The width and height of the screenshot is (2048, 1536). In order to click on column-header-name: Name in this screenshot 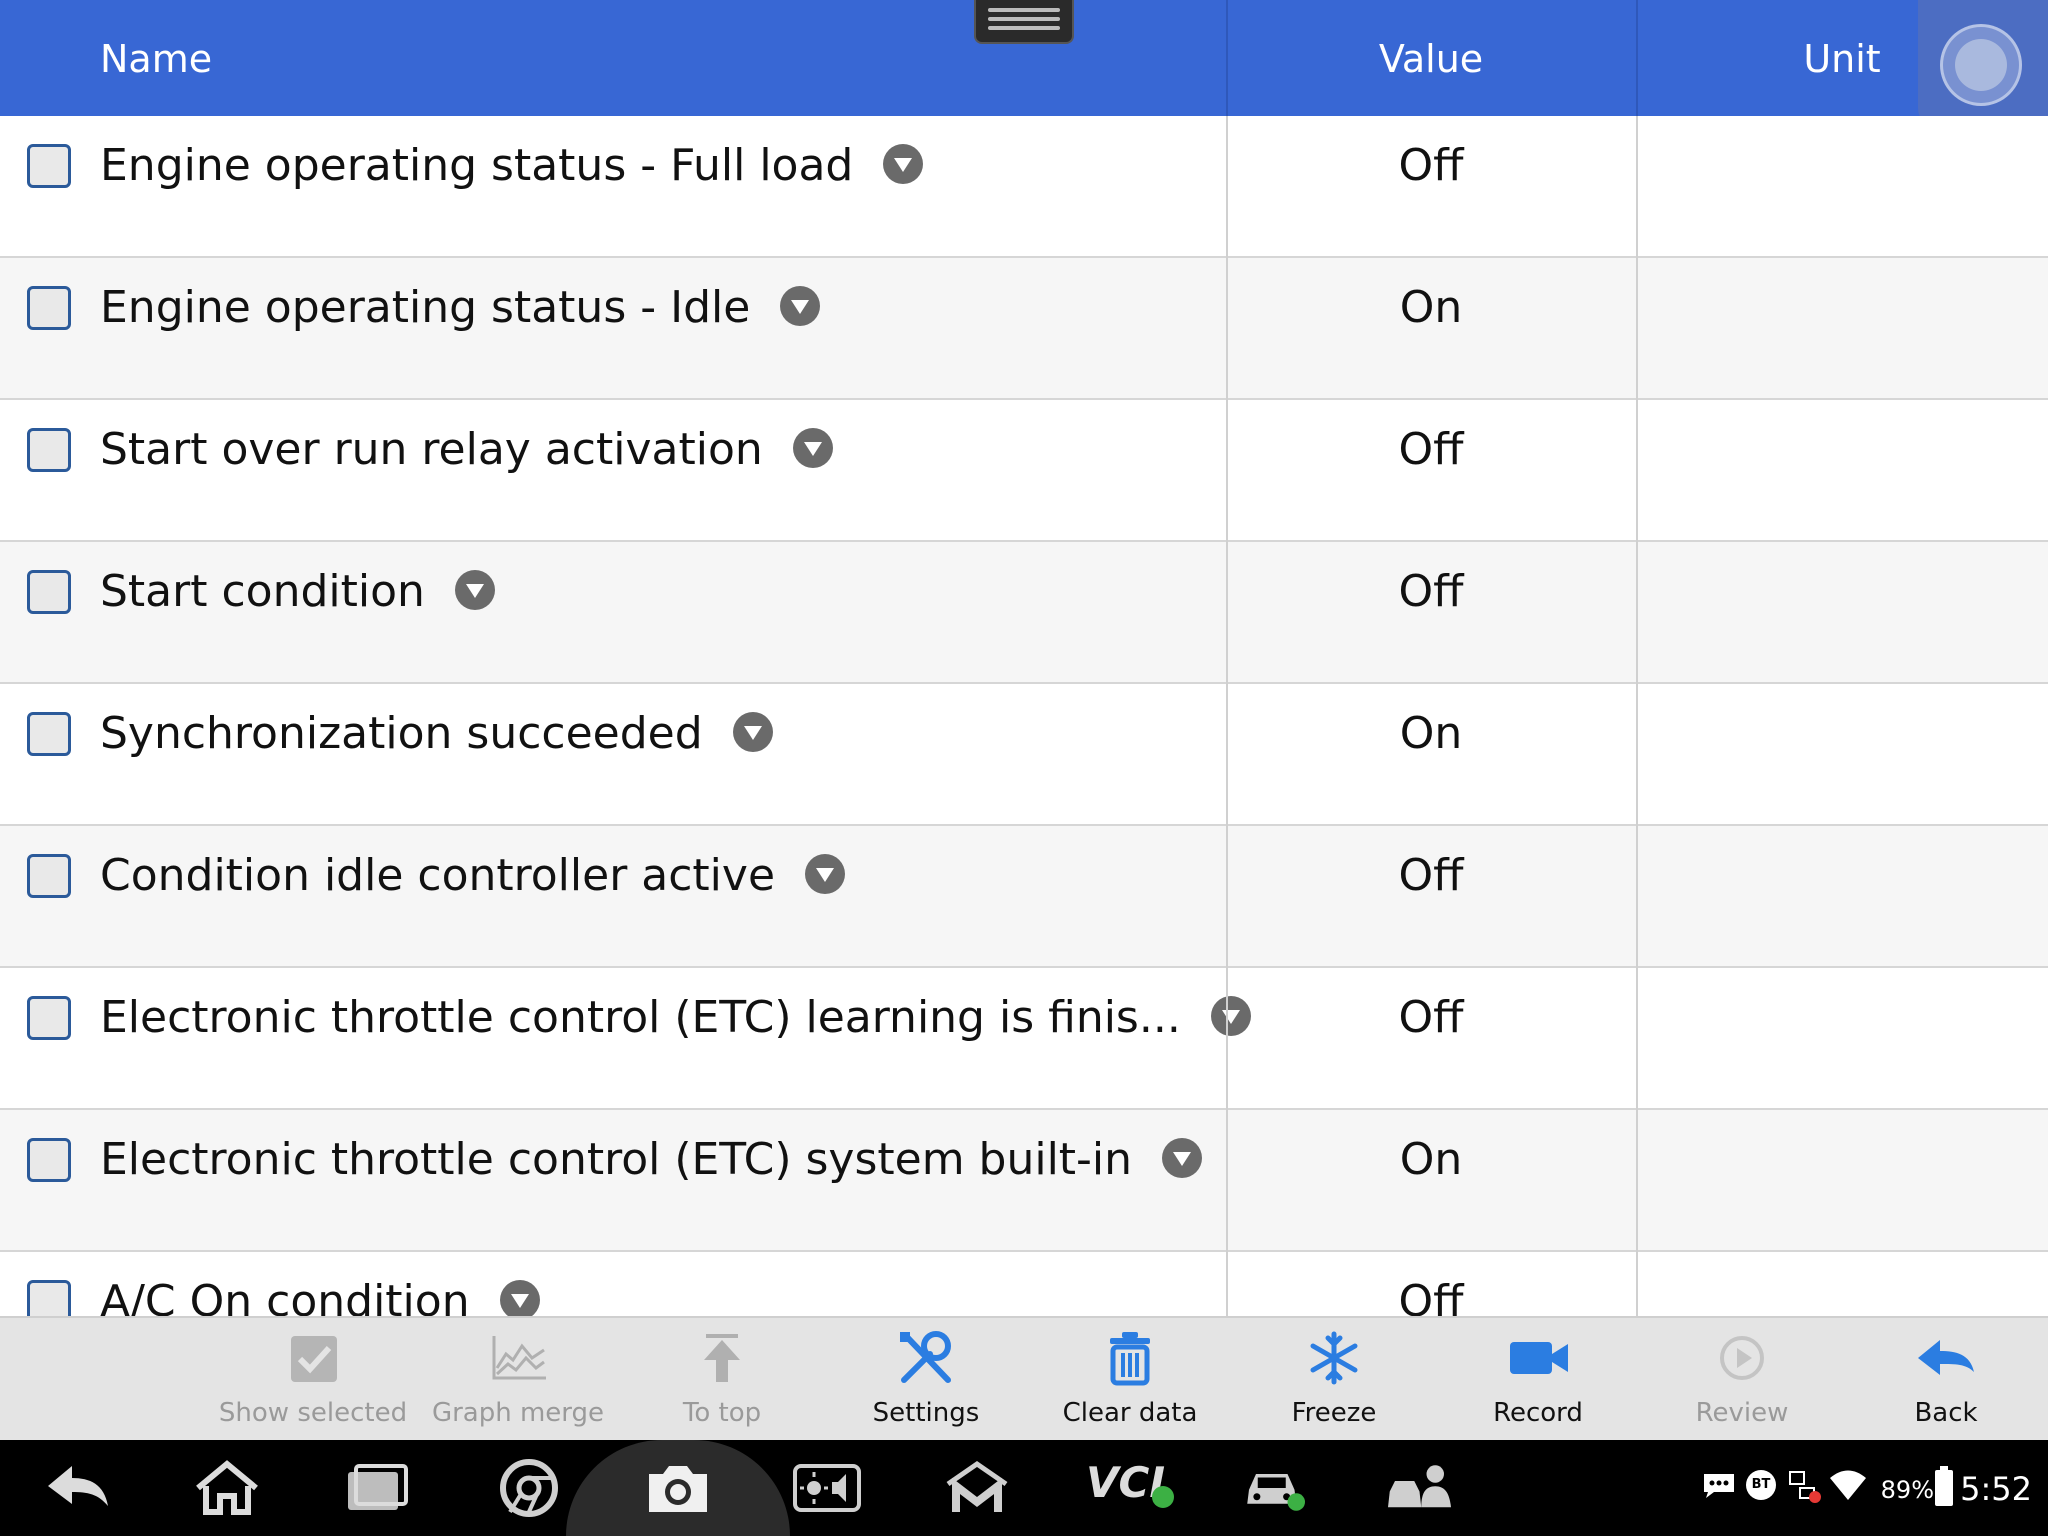, I will do `click(156, 59)`.